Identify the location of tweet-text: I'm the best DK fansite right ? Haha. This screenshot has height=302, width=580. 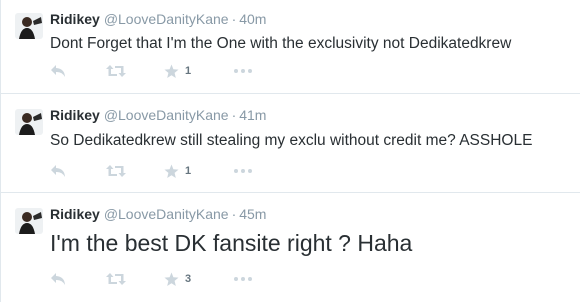
(231, 243).